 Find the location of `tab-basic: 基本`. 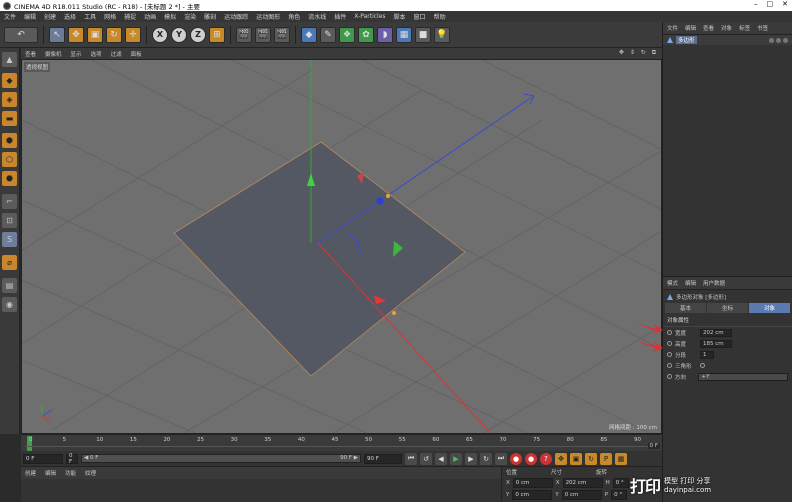

tab-basic: 基本 is located at coordinates (685, 308).